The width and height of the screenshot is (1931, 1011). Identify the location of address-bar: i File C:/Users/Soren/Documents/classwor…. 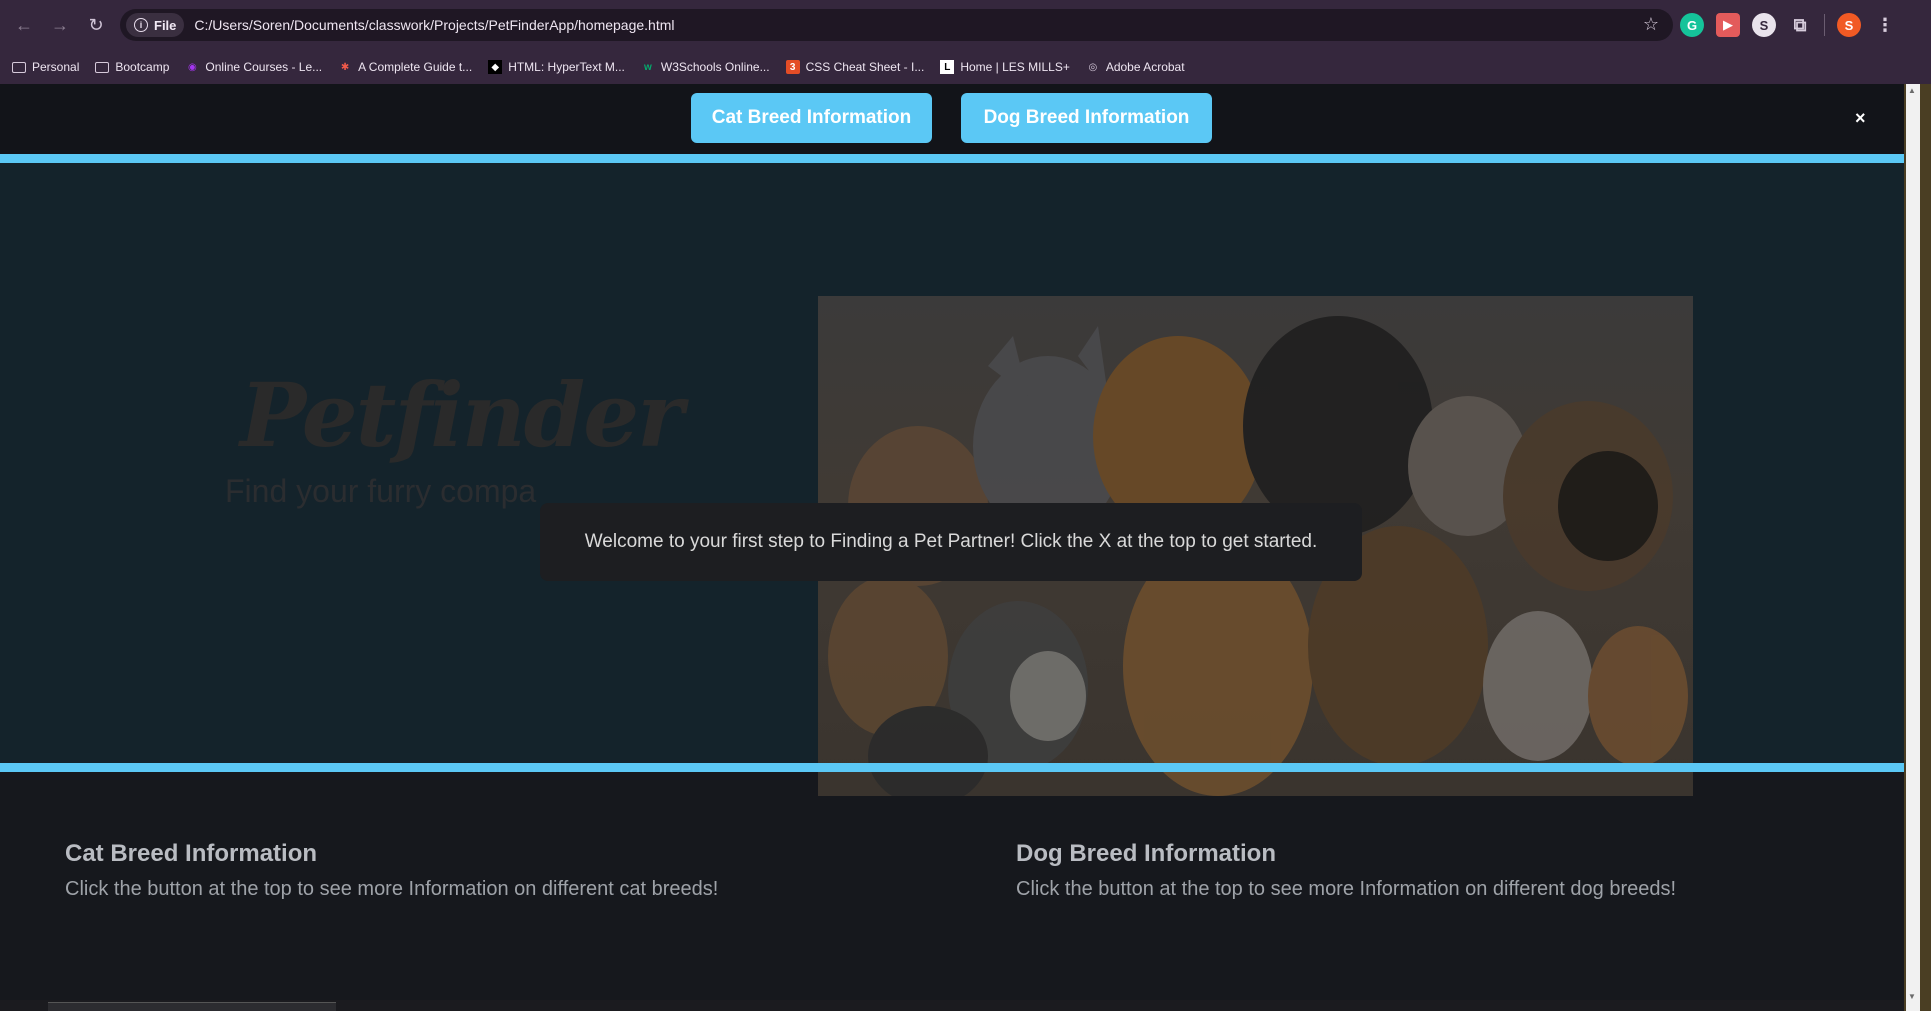
(896, 25).